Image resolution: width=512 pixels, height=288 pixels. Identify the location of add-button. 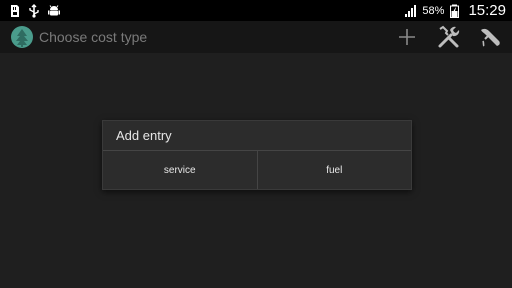
(407, 37).